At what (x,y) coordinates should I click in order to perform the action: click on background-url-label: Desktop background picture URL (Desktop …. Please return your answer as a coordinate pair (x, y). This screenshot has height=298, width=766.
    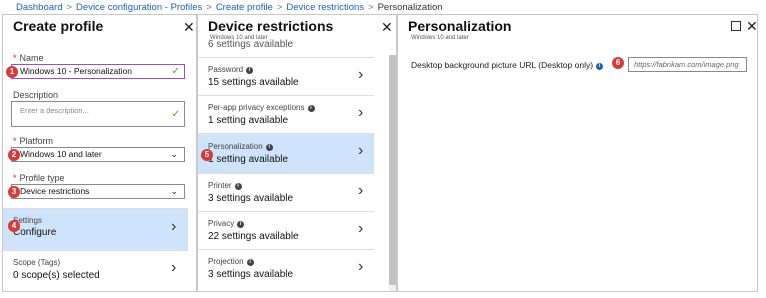
    Looking at the image, I should click on (507, 65).